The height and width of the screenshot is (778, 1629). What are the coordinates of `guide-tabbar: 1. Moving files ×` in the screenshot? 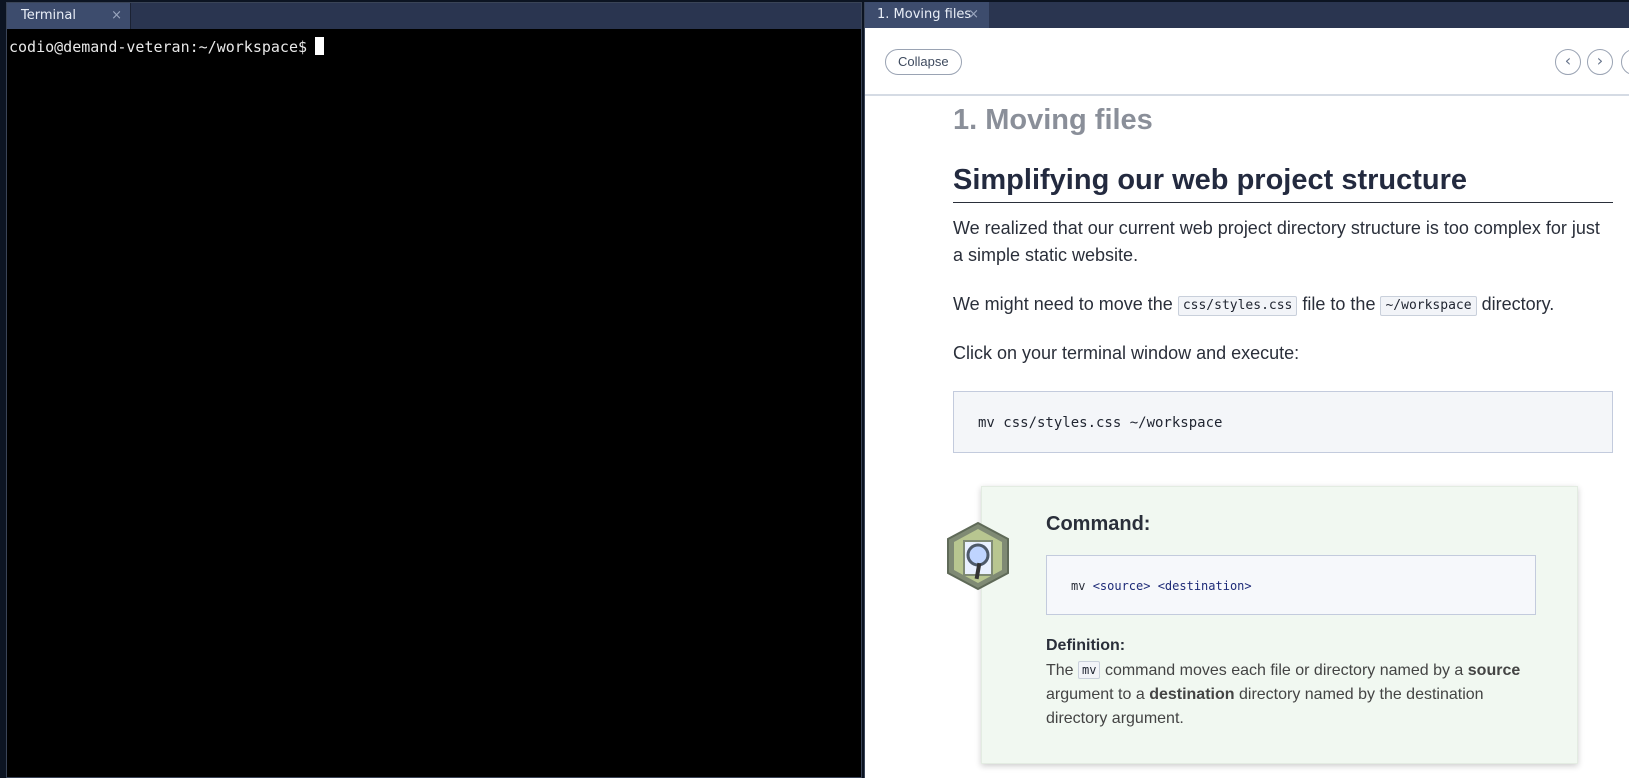 It's located at (1247, 15).